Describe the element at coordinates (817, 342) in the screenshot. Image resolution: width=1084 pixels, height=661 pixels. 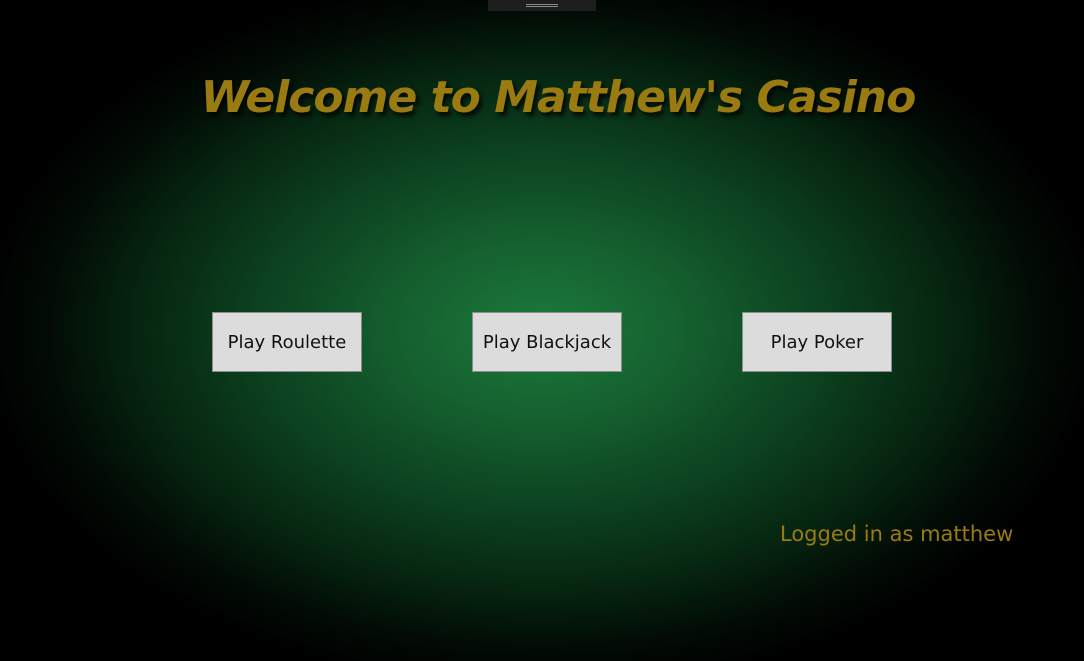
I see `play-poker-button: Play Poker` at that location.